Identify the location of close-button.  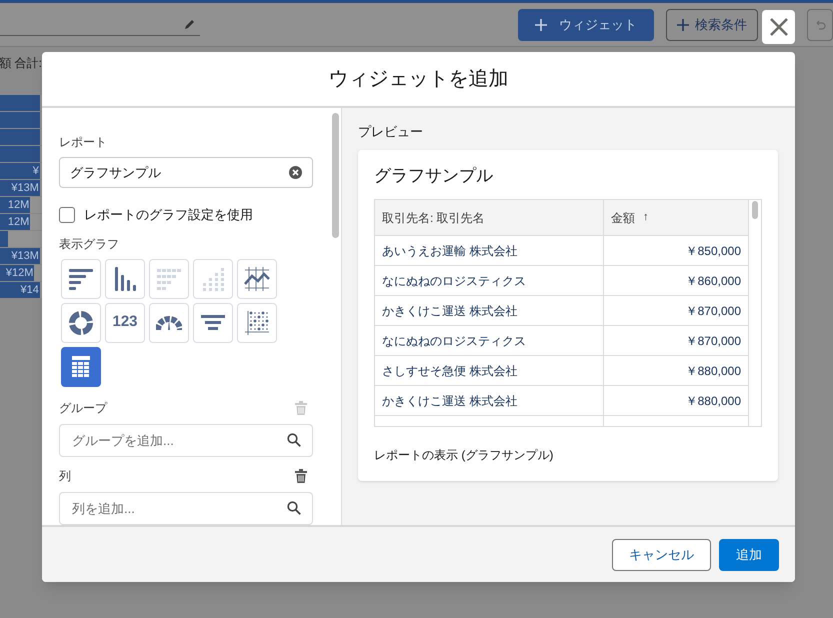
(778, 27).